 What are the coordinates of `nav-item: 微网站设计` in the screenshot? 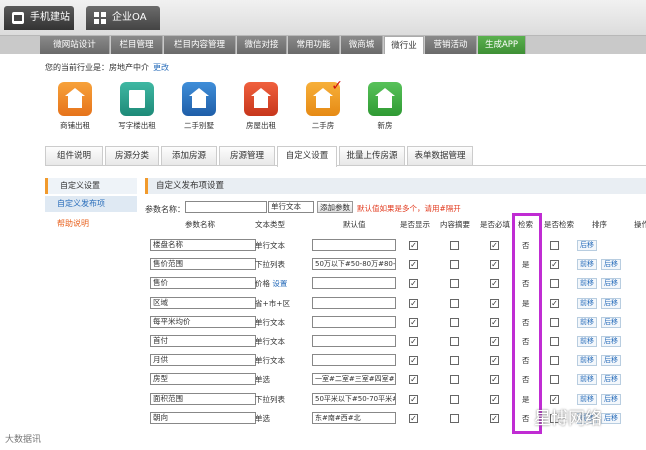 It's located at (75, 45).